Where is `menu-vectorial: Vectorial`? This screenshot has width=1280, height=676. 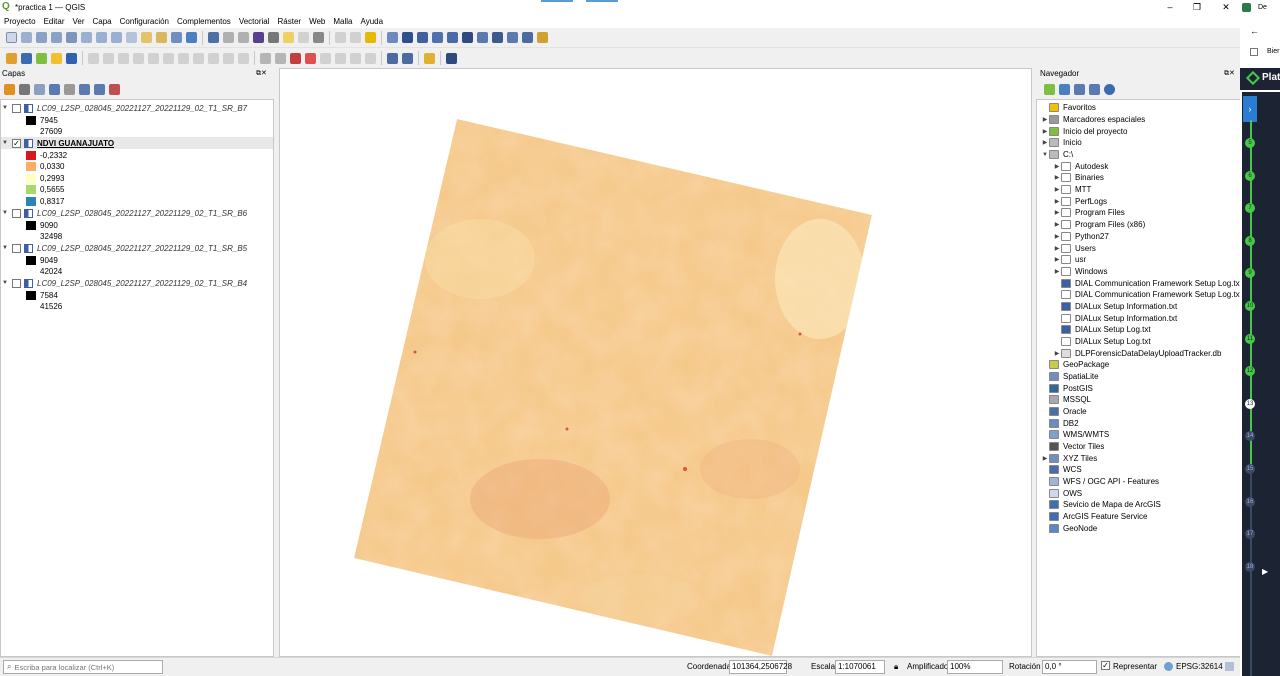 menu-vectorial: Vectorial is located at coordinates (254, 21).